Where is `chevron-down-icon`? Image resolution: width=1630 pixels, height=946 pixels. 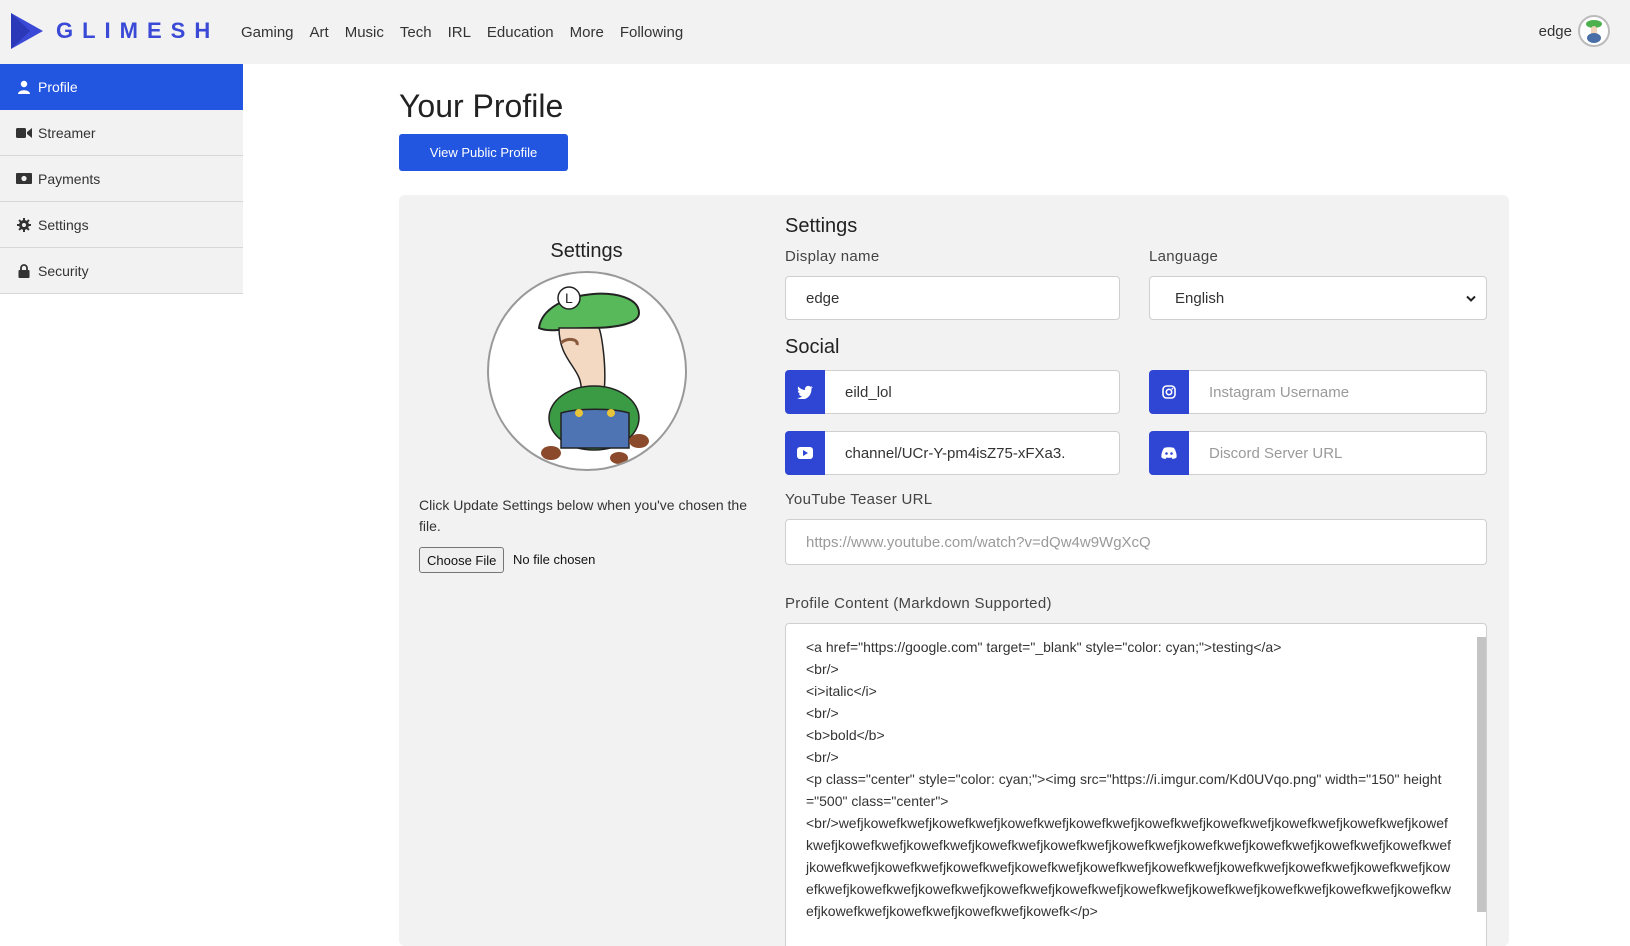 chevron-down-icon is located at coordinates (1471, 298).